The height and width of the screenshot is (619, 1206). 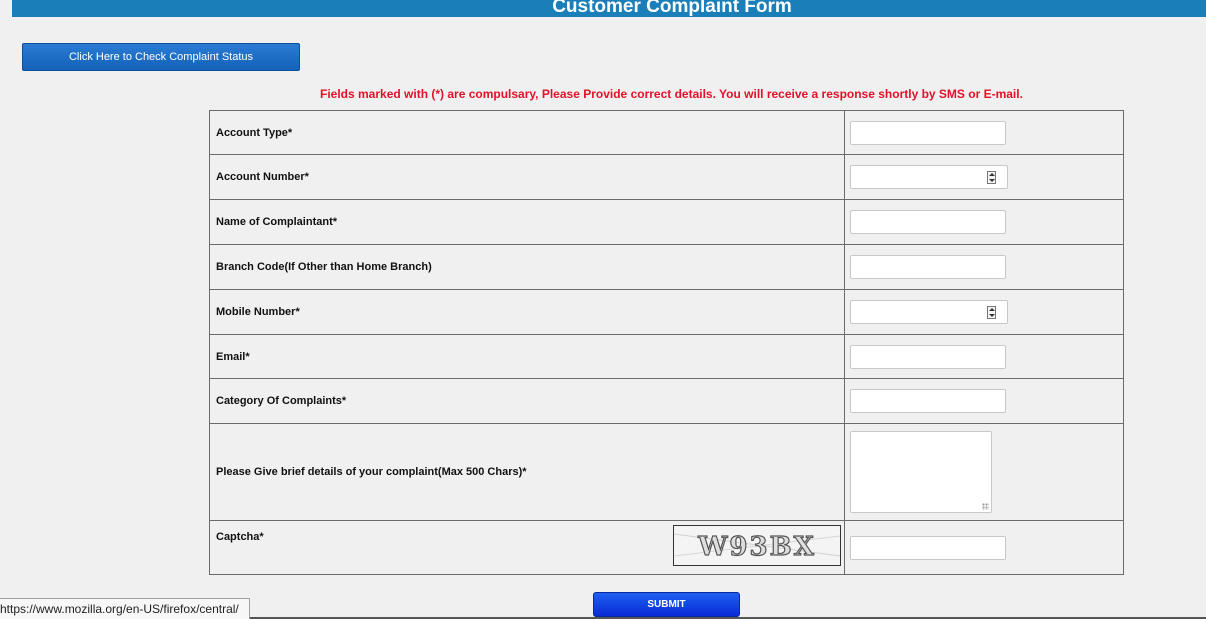 What do you see at coordinates (928, 177) in the screenshot?
I see `account-number-input` at bounding box center [928, 177].